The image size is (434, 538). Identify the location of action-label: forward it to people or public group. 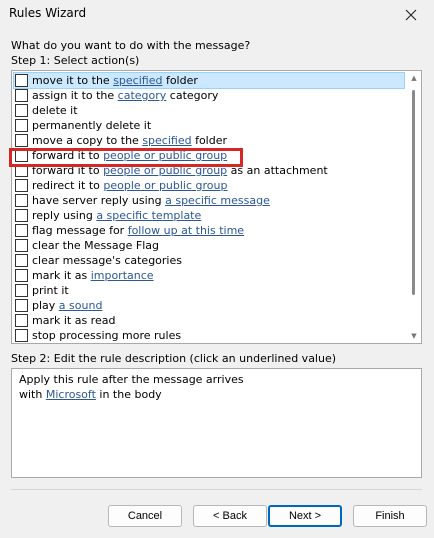
(129, 155).